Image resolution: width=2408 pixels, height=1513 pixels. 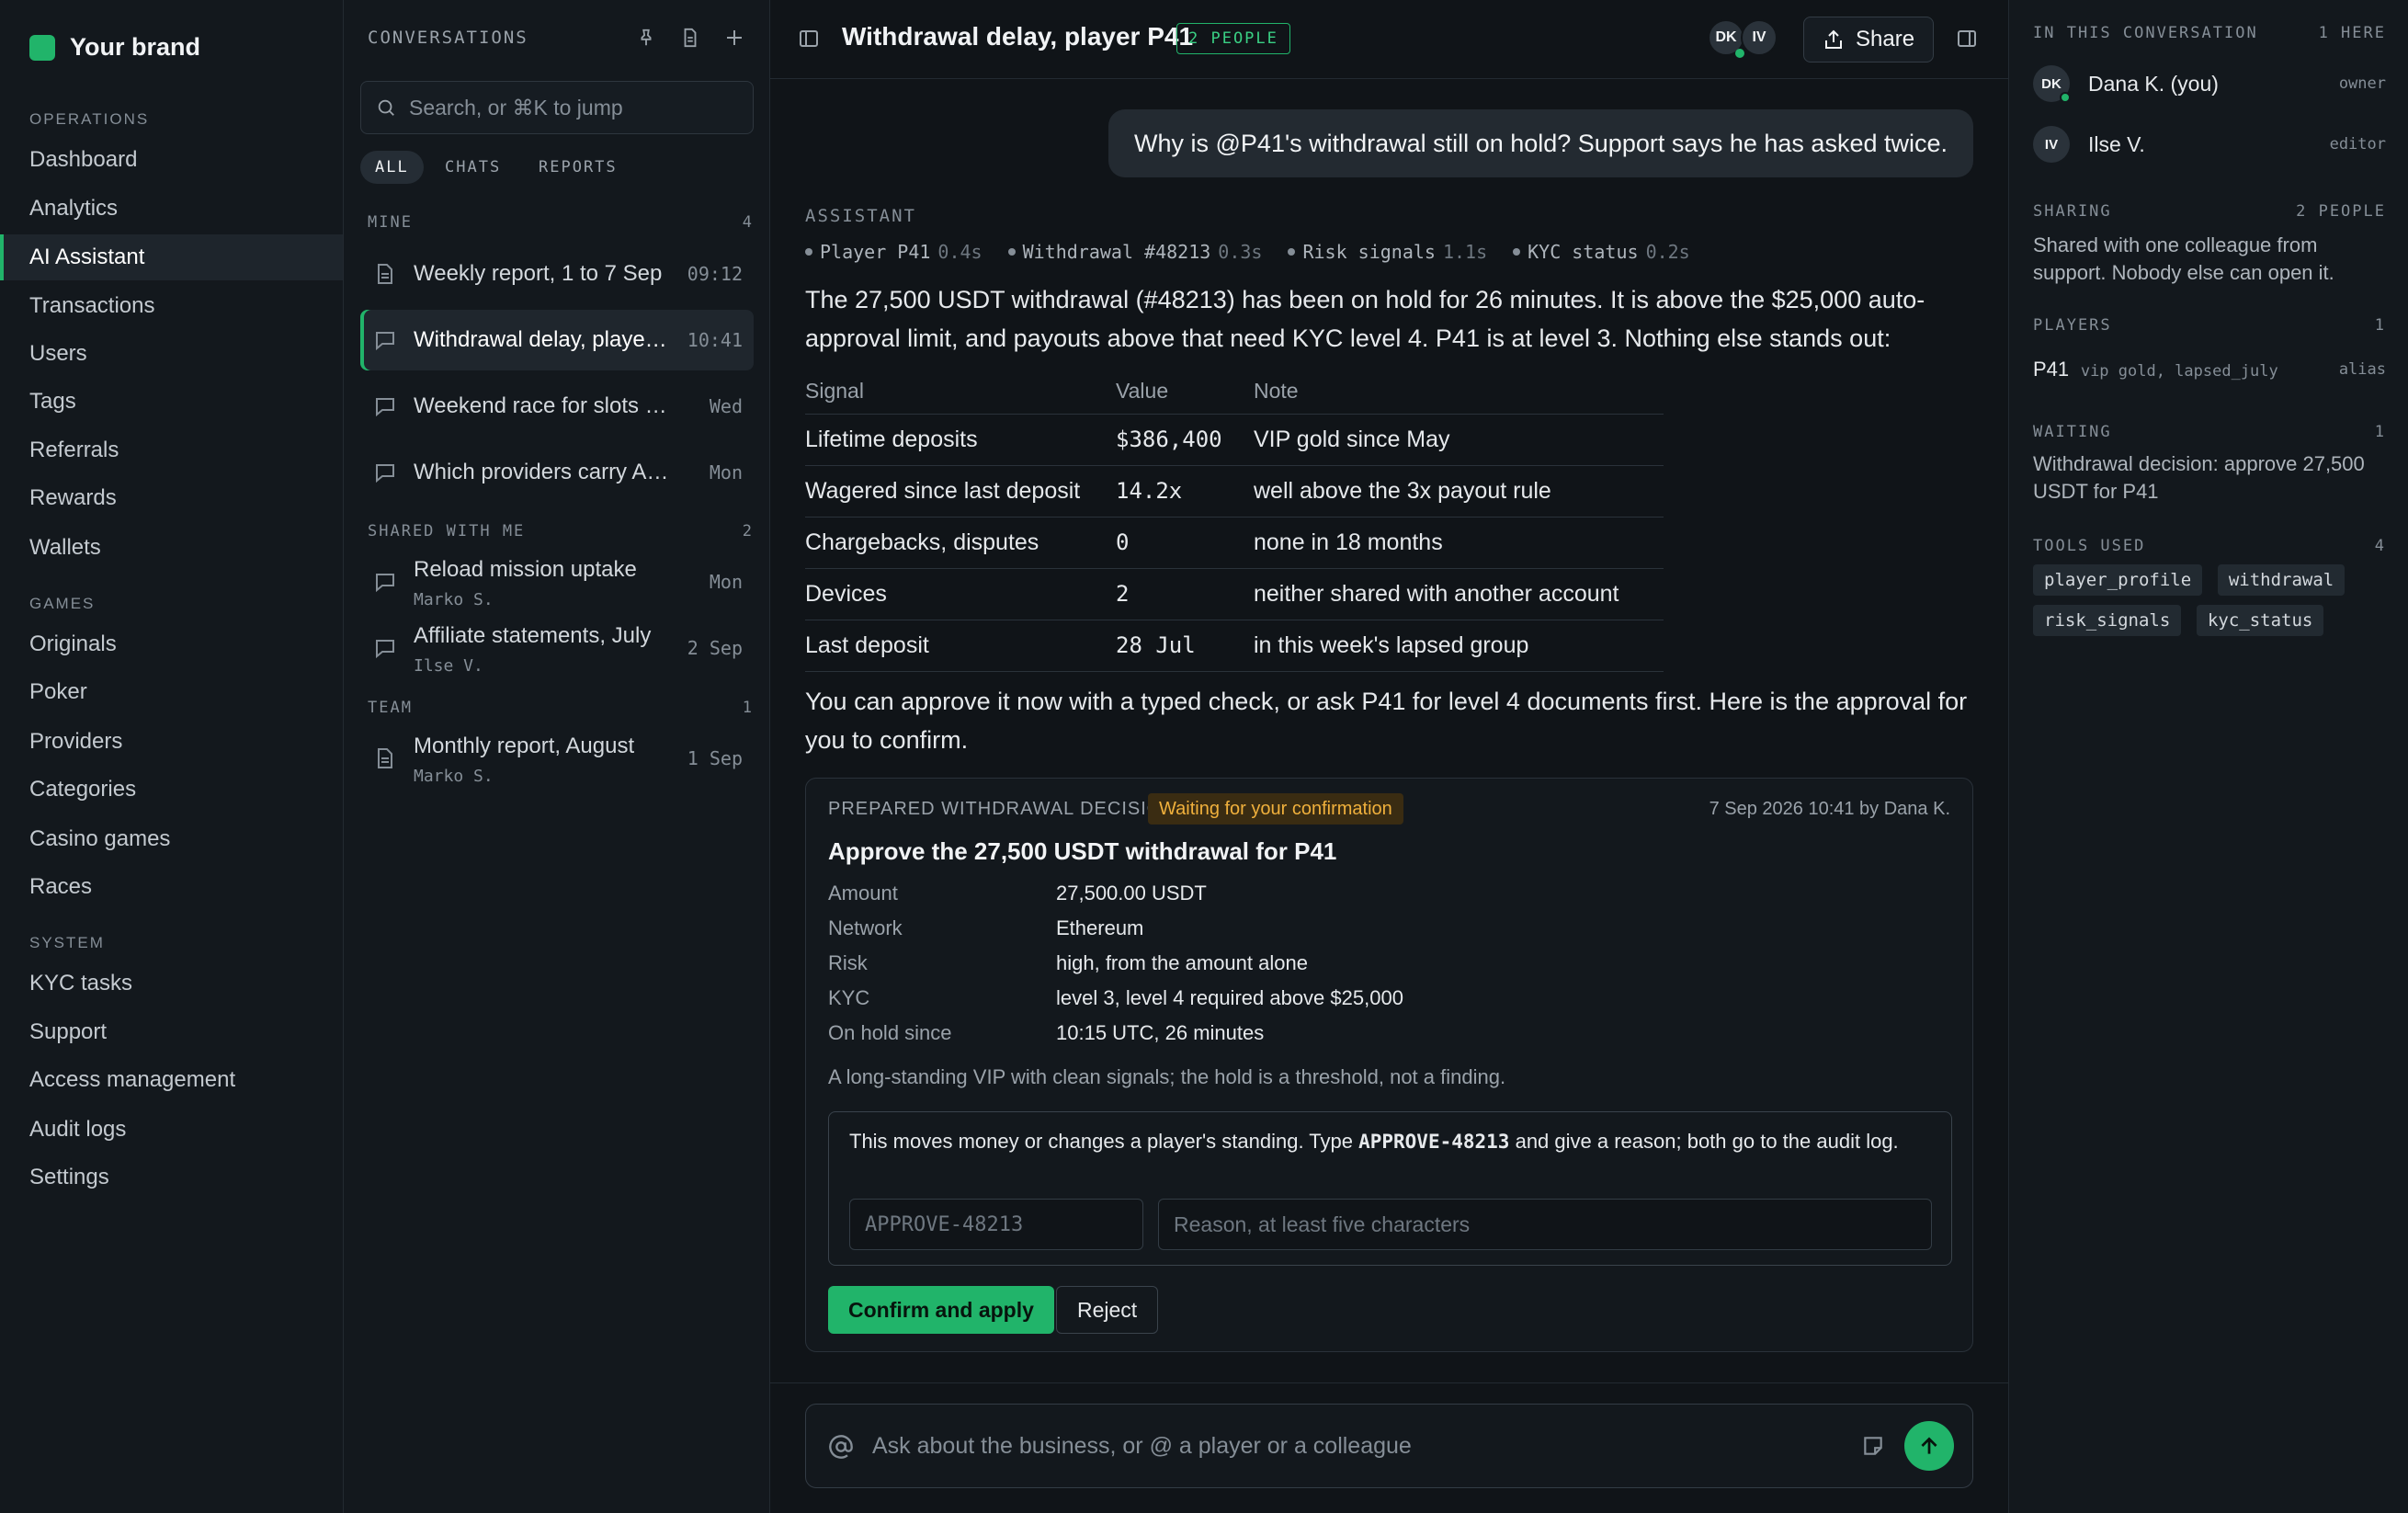 What do you see at coordinates (1885, 39) in the screenshot?
I see `share-label: Share` at bounding box center [1885, 39].